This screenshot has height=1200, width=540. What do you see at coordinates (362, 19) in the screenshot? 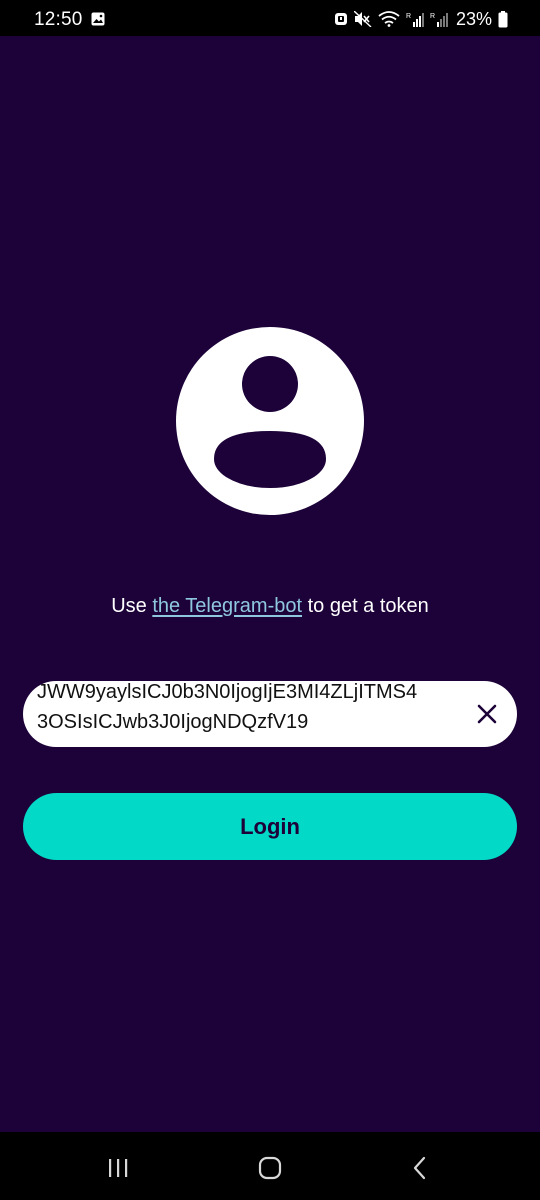
I see `mute-icon` at bounding box center [362, 19].